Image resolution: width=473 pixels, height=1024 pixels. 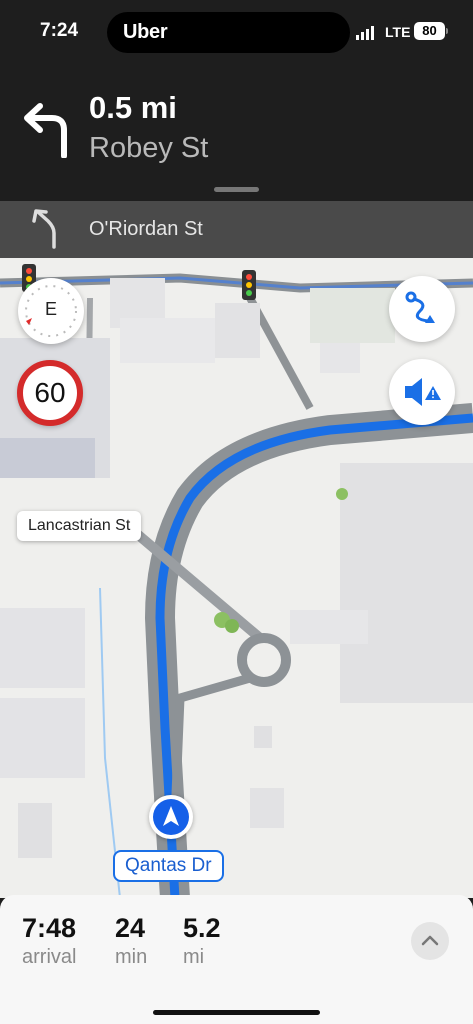 What do you see at coordinates (131, 957) in the screenshot?
I see `duration-label: min` at bounding box center [131, 957].